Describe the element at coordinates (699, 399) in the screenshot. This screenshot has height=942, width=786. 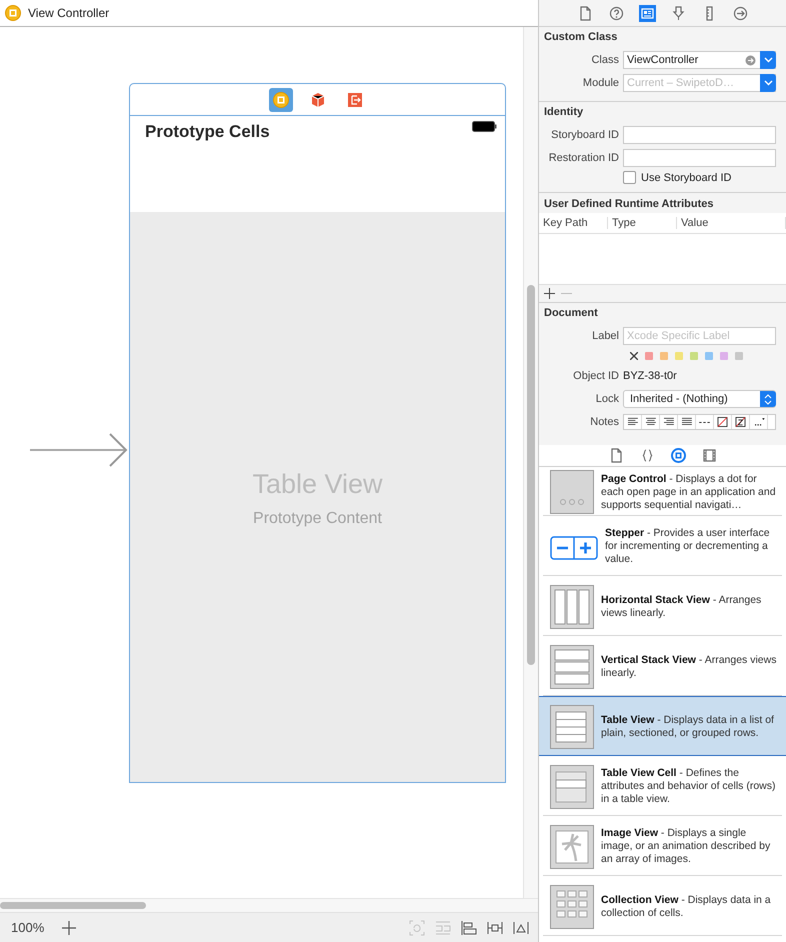
I see `lock-popup-button: Inherited - (Nothing)` at that location.